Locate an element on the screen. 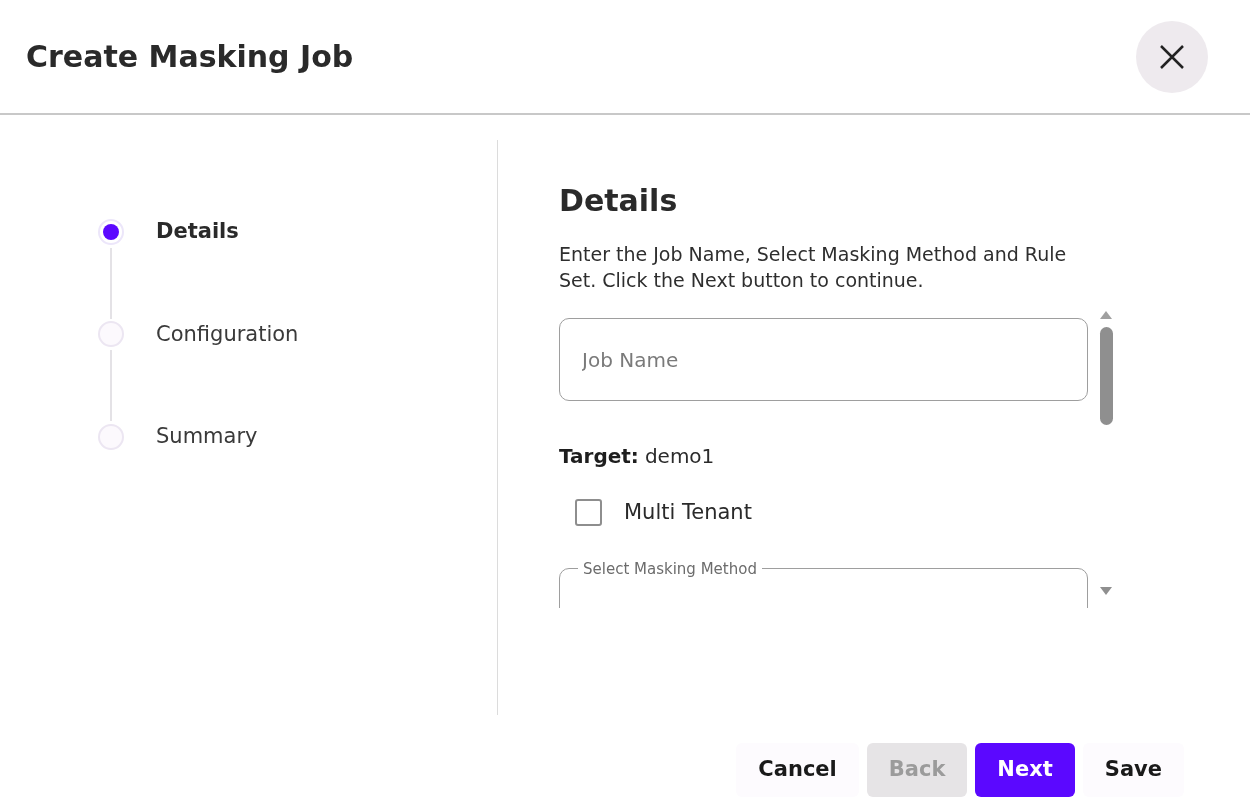 This screenshot has width=1250, height=801. step-label: Configuration is located at coordinates (227, 334).